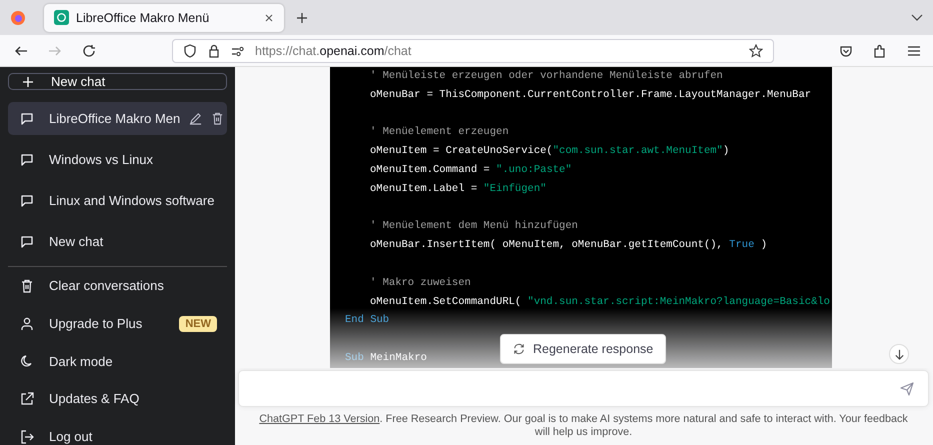 The height and width of the screenshot is (445, 933). Describe the element at coordinates (107, 286) in the screenshot. I see `menu-item-label: Clear conversations` at that location.